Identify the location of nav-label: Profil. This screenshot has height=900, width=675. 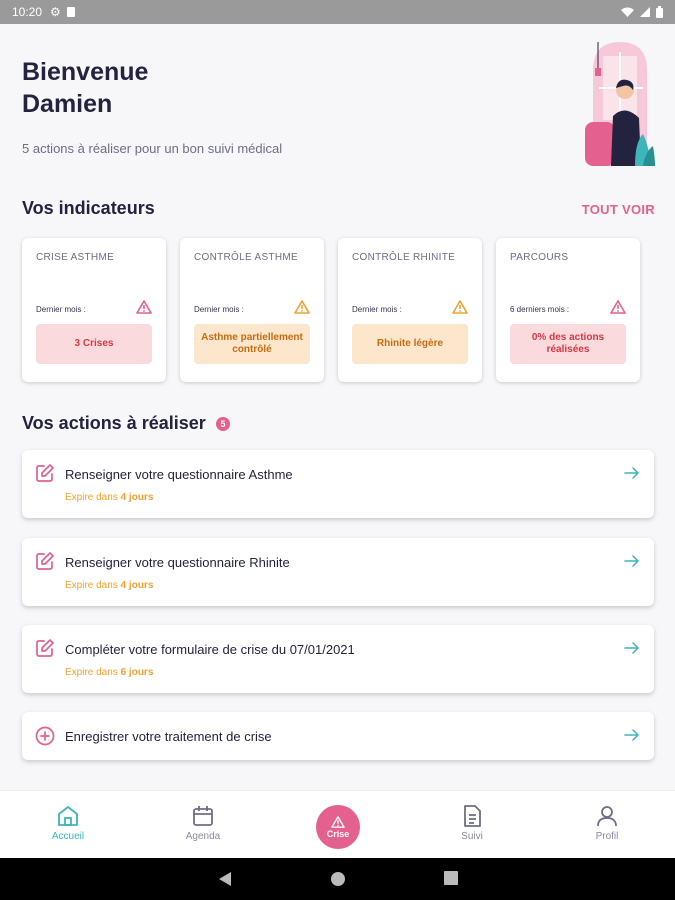
(607, 836).